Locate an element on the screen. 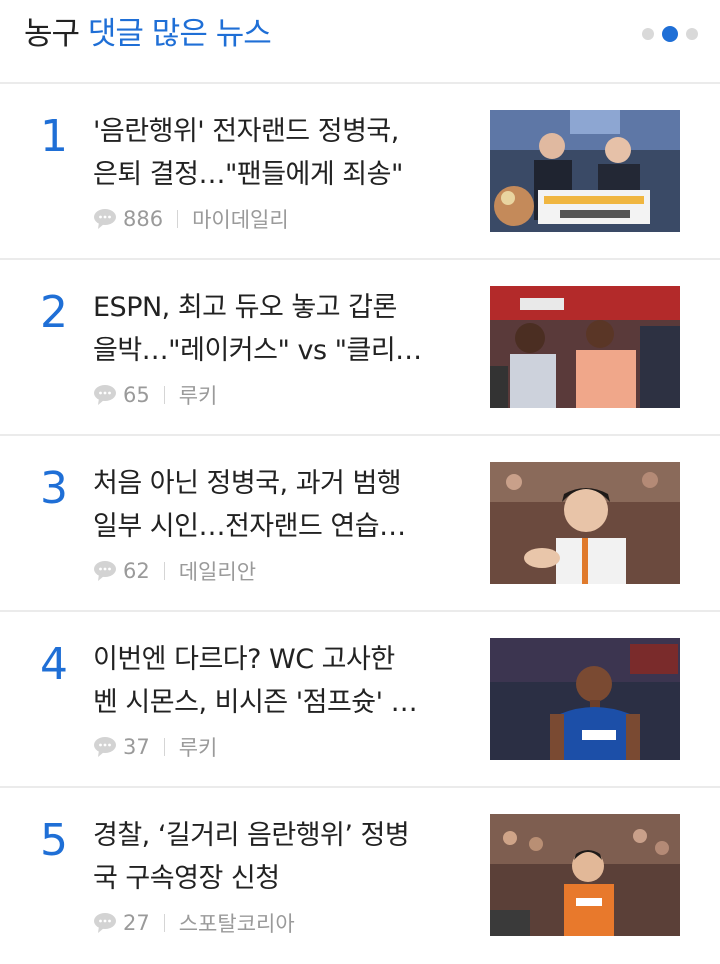 The height and width of the screenshot is (964, 720). player-clapping-photo-icon is located at coordinates (585, 523).